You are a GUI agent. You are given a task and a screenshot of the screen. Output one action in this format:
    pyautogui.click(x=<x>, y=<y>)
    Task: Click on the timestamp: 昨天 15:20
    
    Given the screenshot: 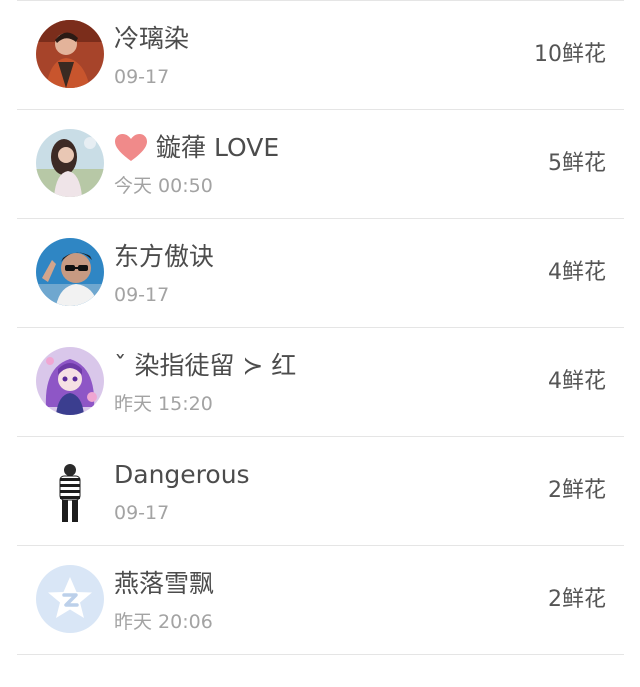 What is the action you would take?
    pyautogui.click(x=163, y=404)
    